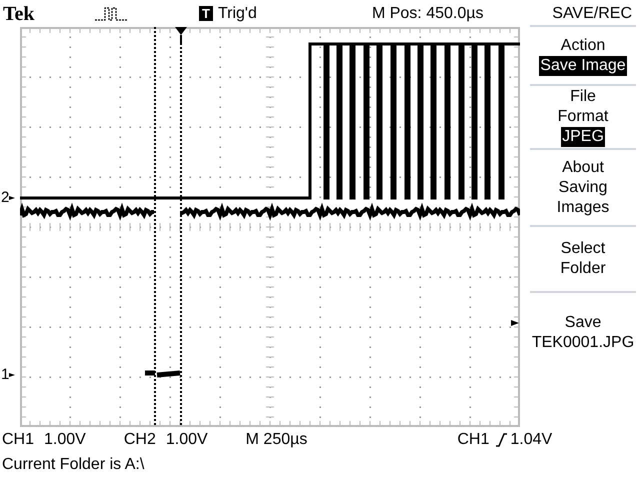 The height and width of the screenshot is (480, 640). I want to click on channel-label: CH2, so click(140, 440).